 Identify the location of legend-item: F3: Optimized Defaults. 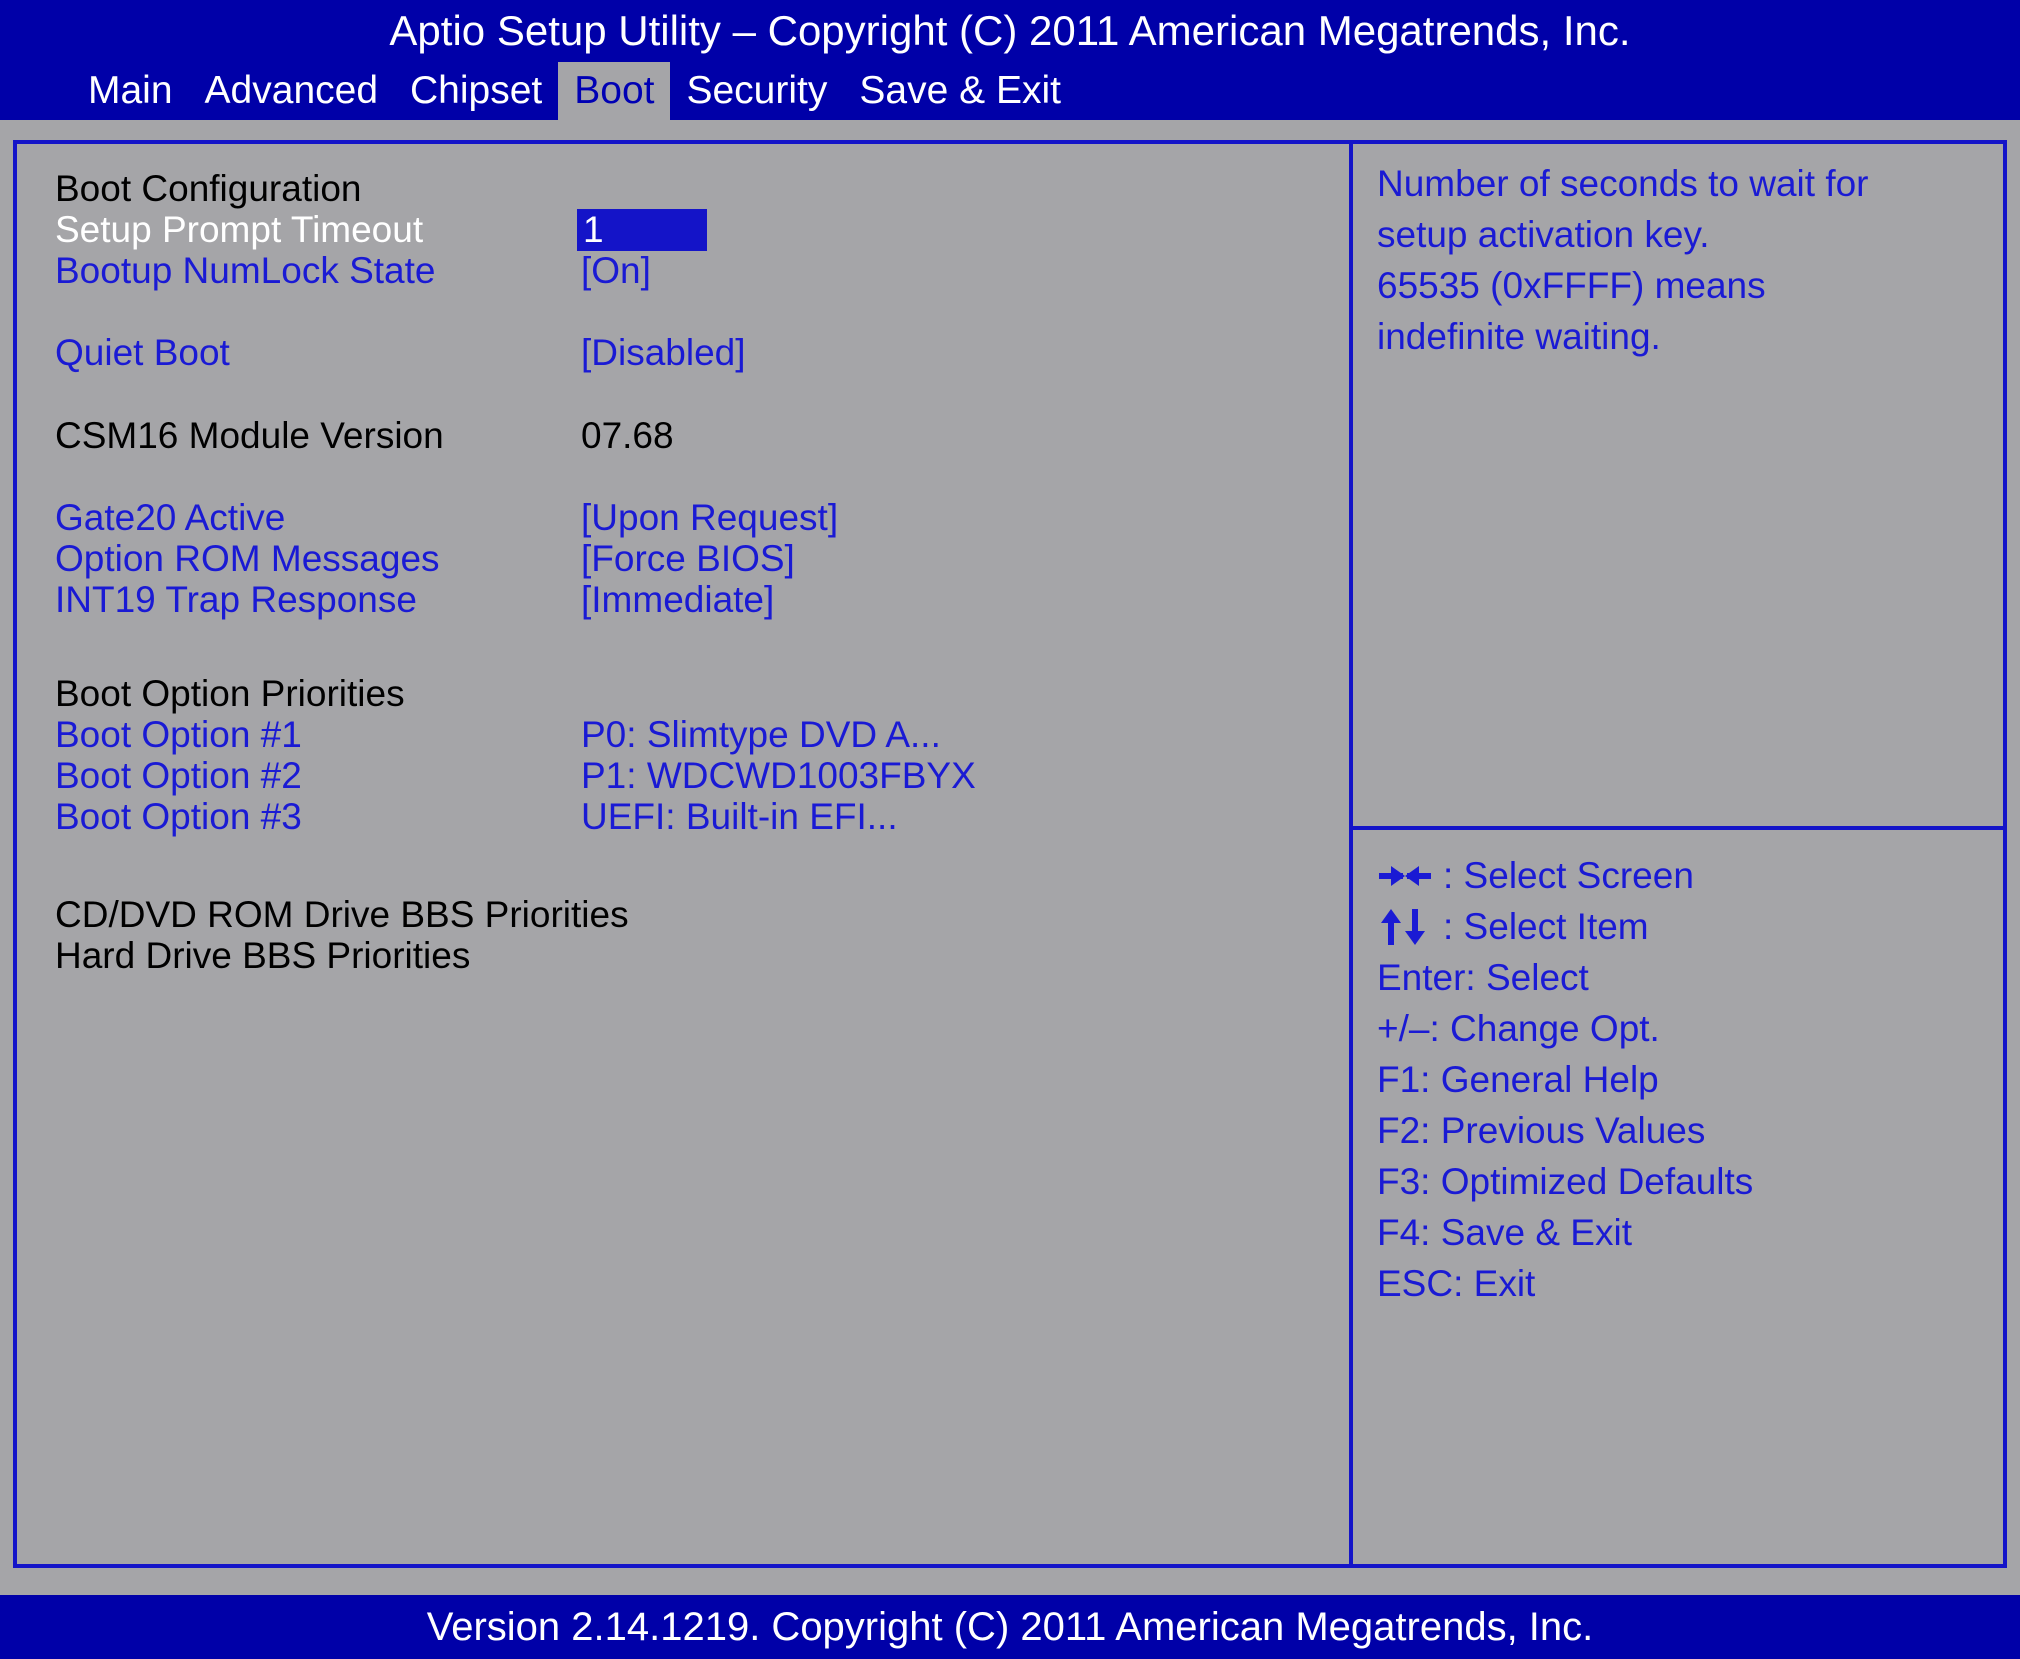
(1680, 1181).